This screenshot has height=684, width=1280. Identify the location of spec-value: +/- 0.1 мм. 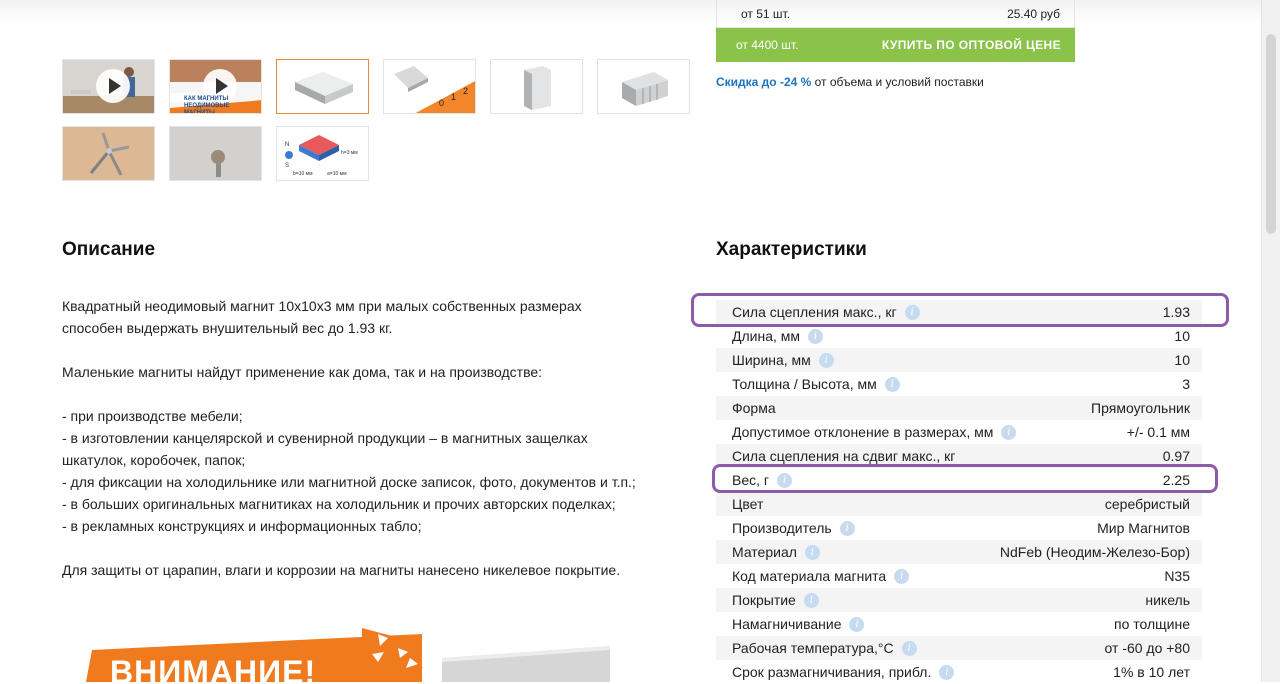
(1158, 432).